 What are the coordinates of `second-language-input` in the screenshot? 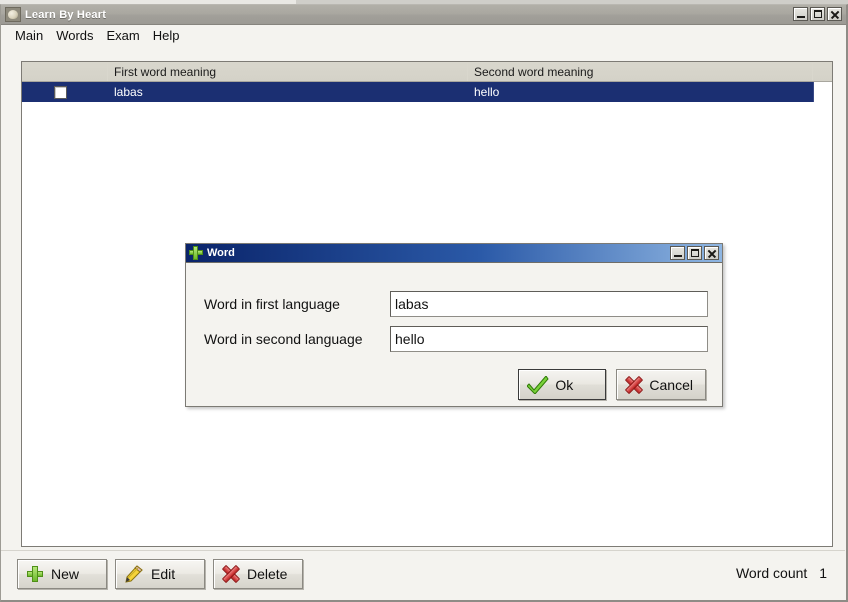 It's located at (549, 339).